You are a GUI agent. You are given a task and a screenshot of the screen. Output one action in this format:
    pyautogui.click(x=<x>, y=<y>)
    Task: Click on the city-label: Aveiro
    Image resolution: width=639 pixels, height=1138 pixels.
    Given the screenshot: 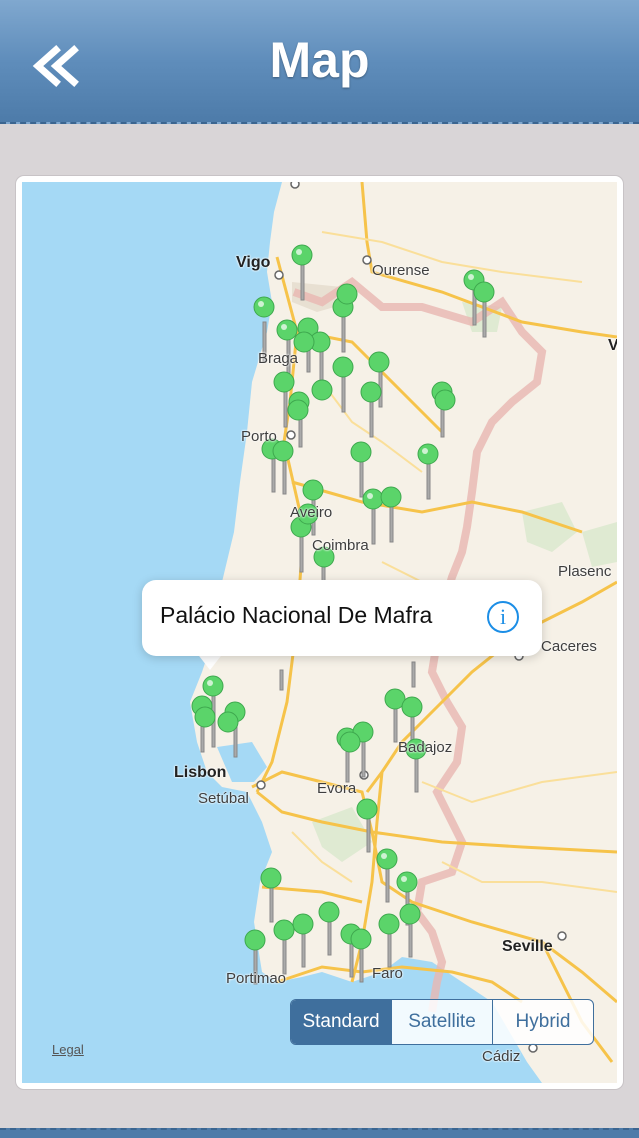 What is the action you would take?
    pyautogui.click(x=311, y=512)
    